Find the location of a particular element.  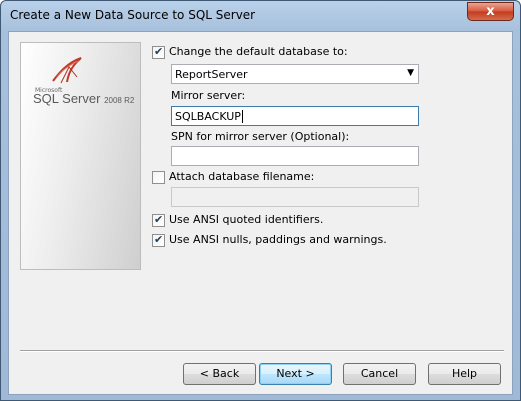

sql-server-logo-icon is located at coordinates (67, 70).